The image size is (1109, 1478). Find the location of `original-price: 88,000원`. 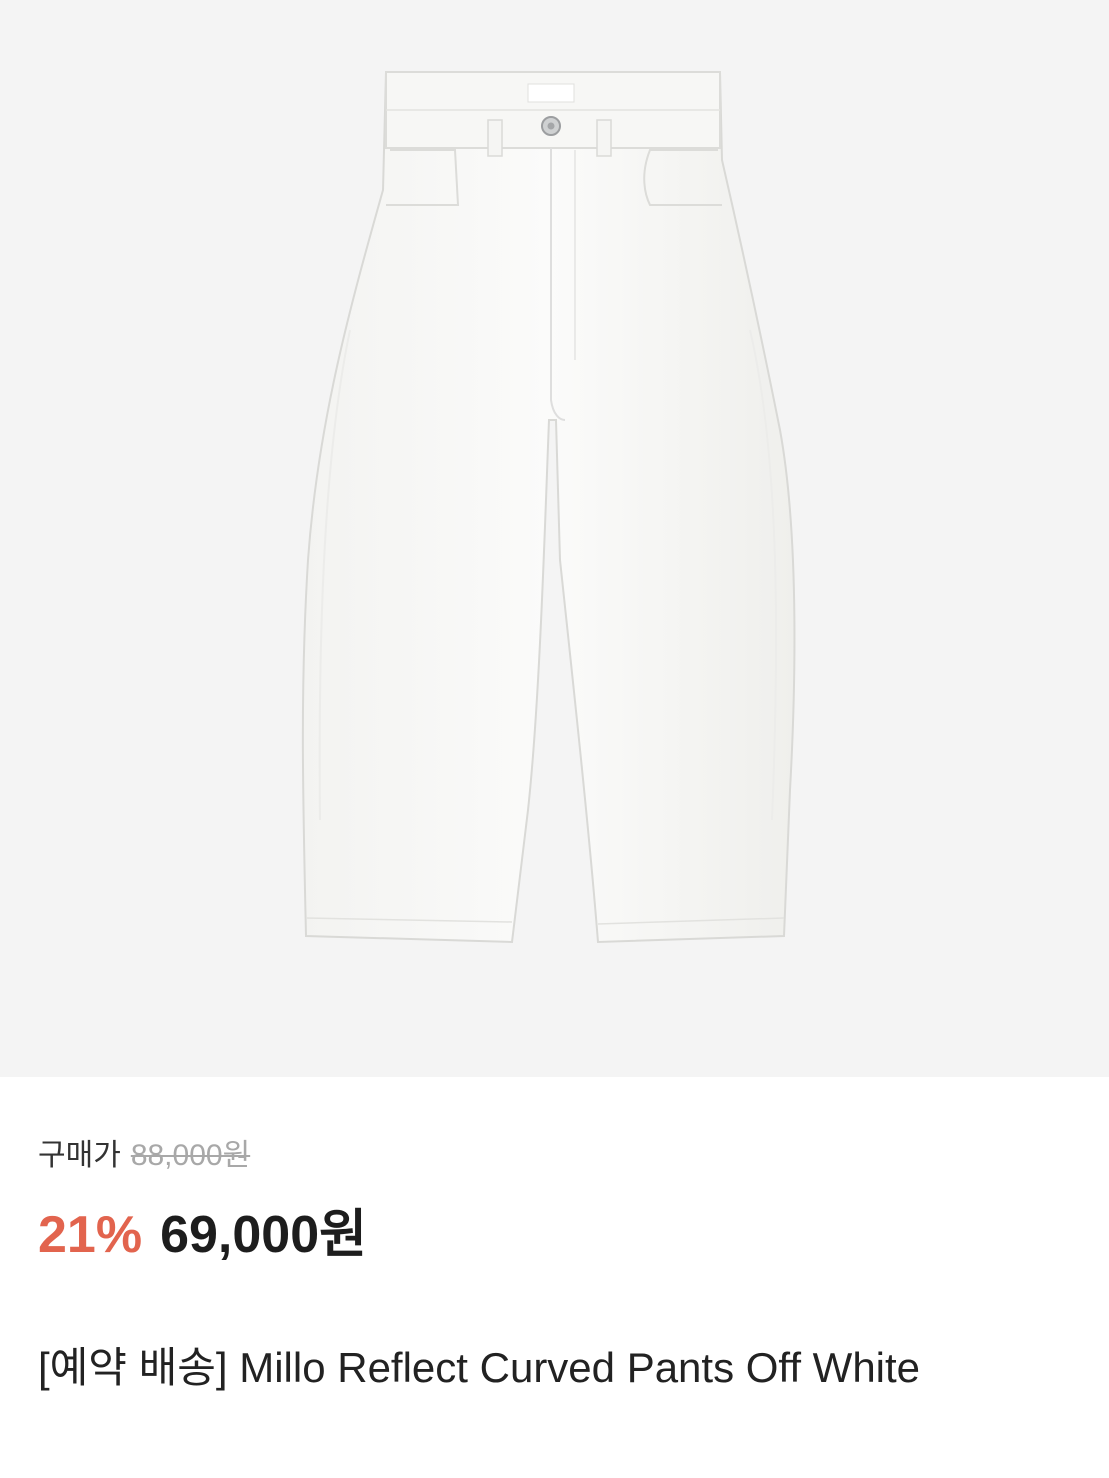

original-price: 88,000원 is located at coordinates (190, 1155).